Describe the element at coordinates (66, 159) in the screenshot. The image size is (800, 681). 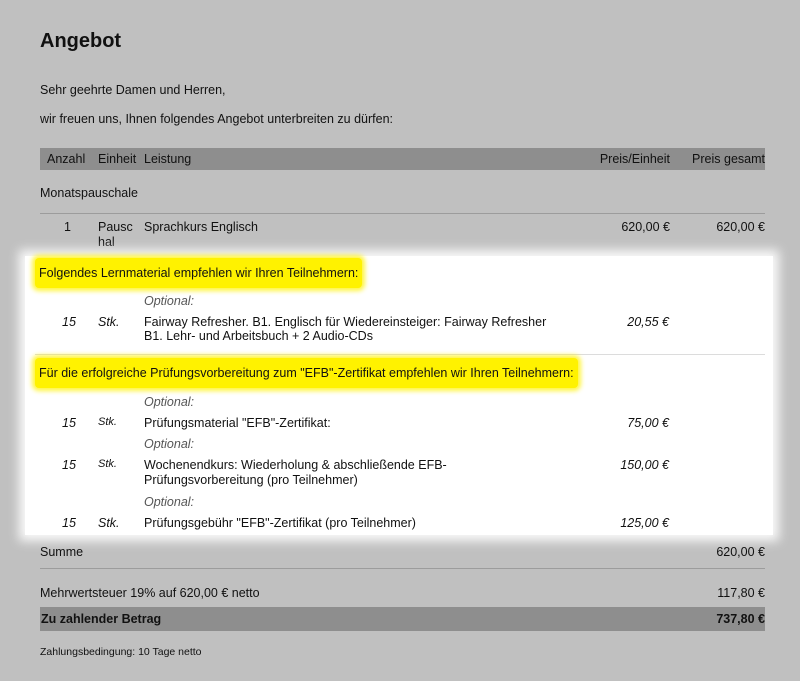
I see `header-anzahl: Anzahl` at that location.